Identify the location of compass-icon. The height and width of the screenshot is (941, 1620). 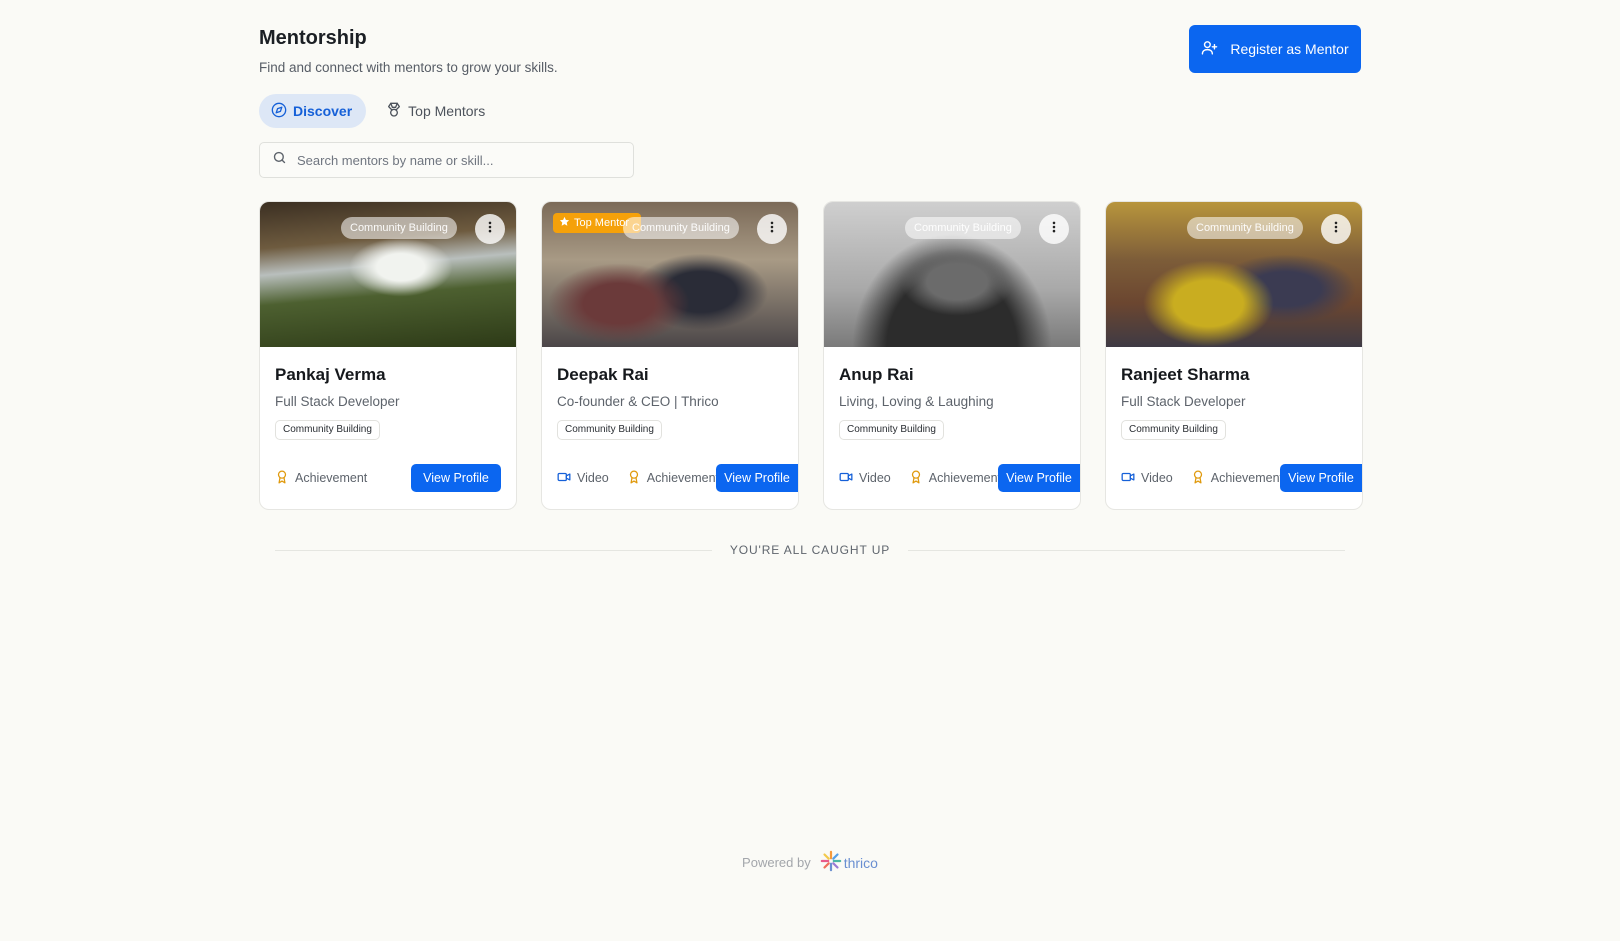
(279, 111).